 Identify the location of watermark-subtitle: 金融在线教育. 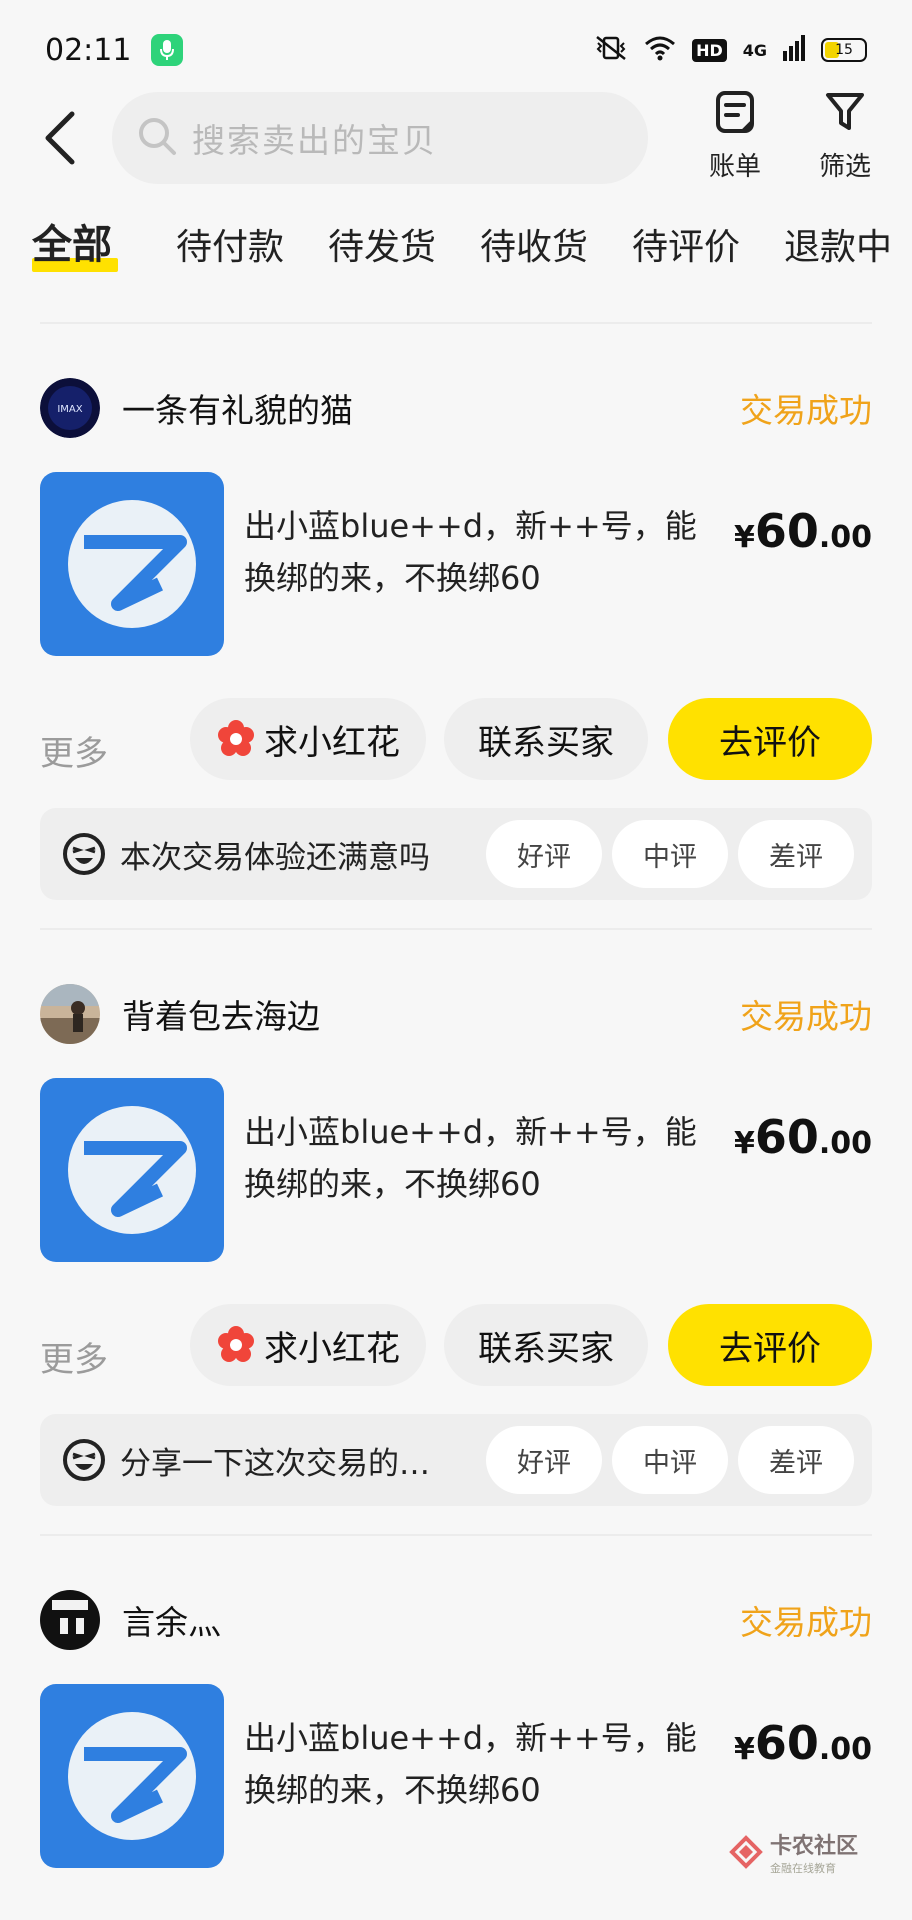
(803, 1868).